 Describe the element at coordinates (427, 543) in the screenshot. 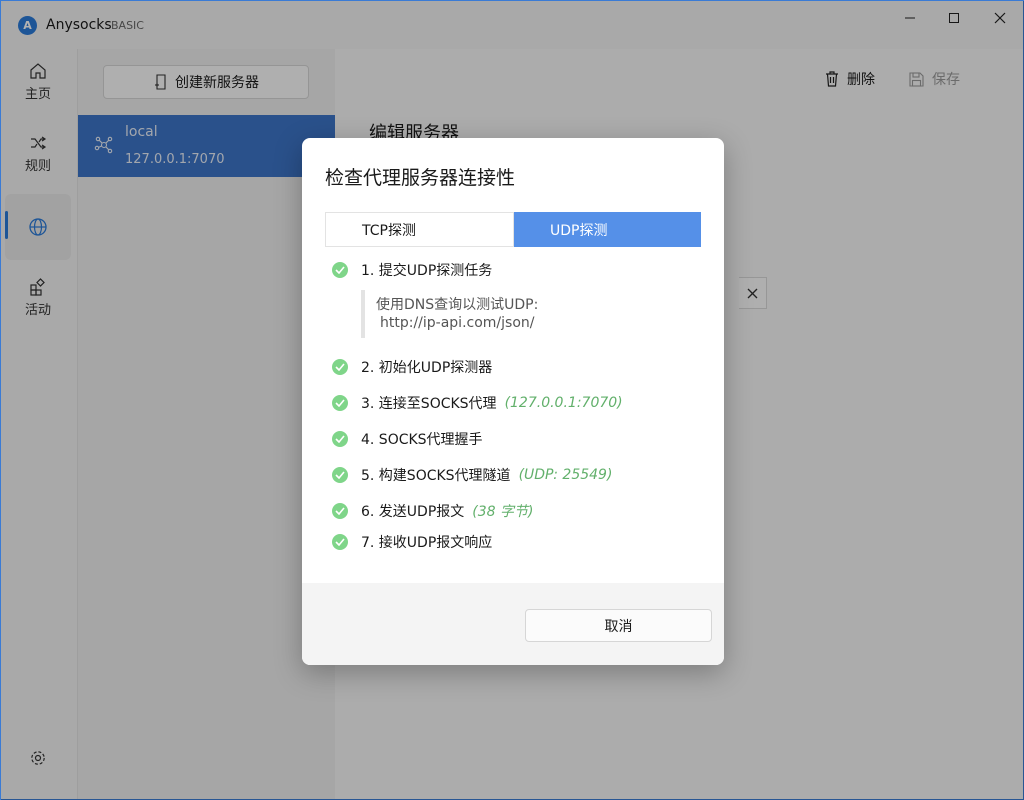

I see `step-text: 7. 接收UDP报文响应` at that location.